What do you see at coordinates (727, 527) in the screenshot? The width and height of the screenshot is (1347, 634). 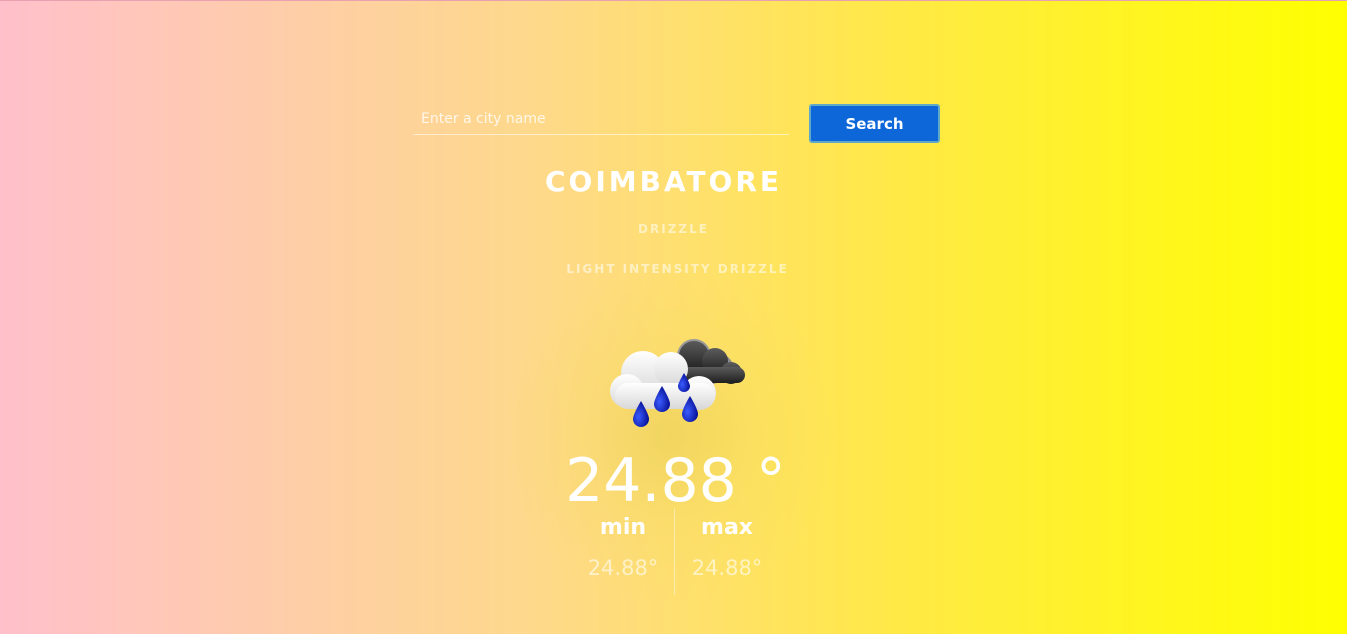 I see `max-label: max` at bounding box center [727, 527].